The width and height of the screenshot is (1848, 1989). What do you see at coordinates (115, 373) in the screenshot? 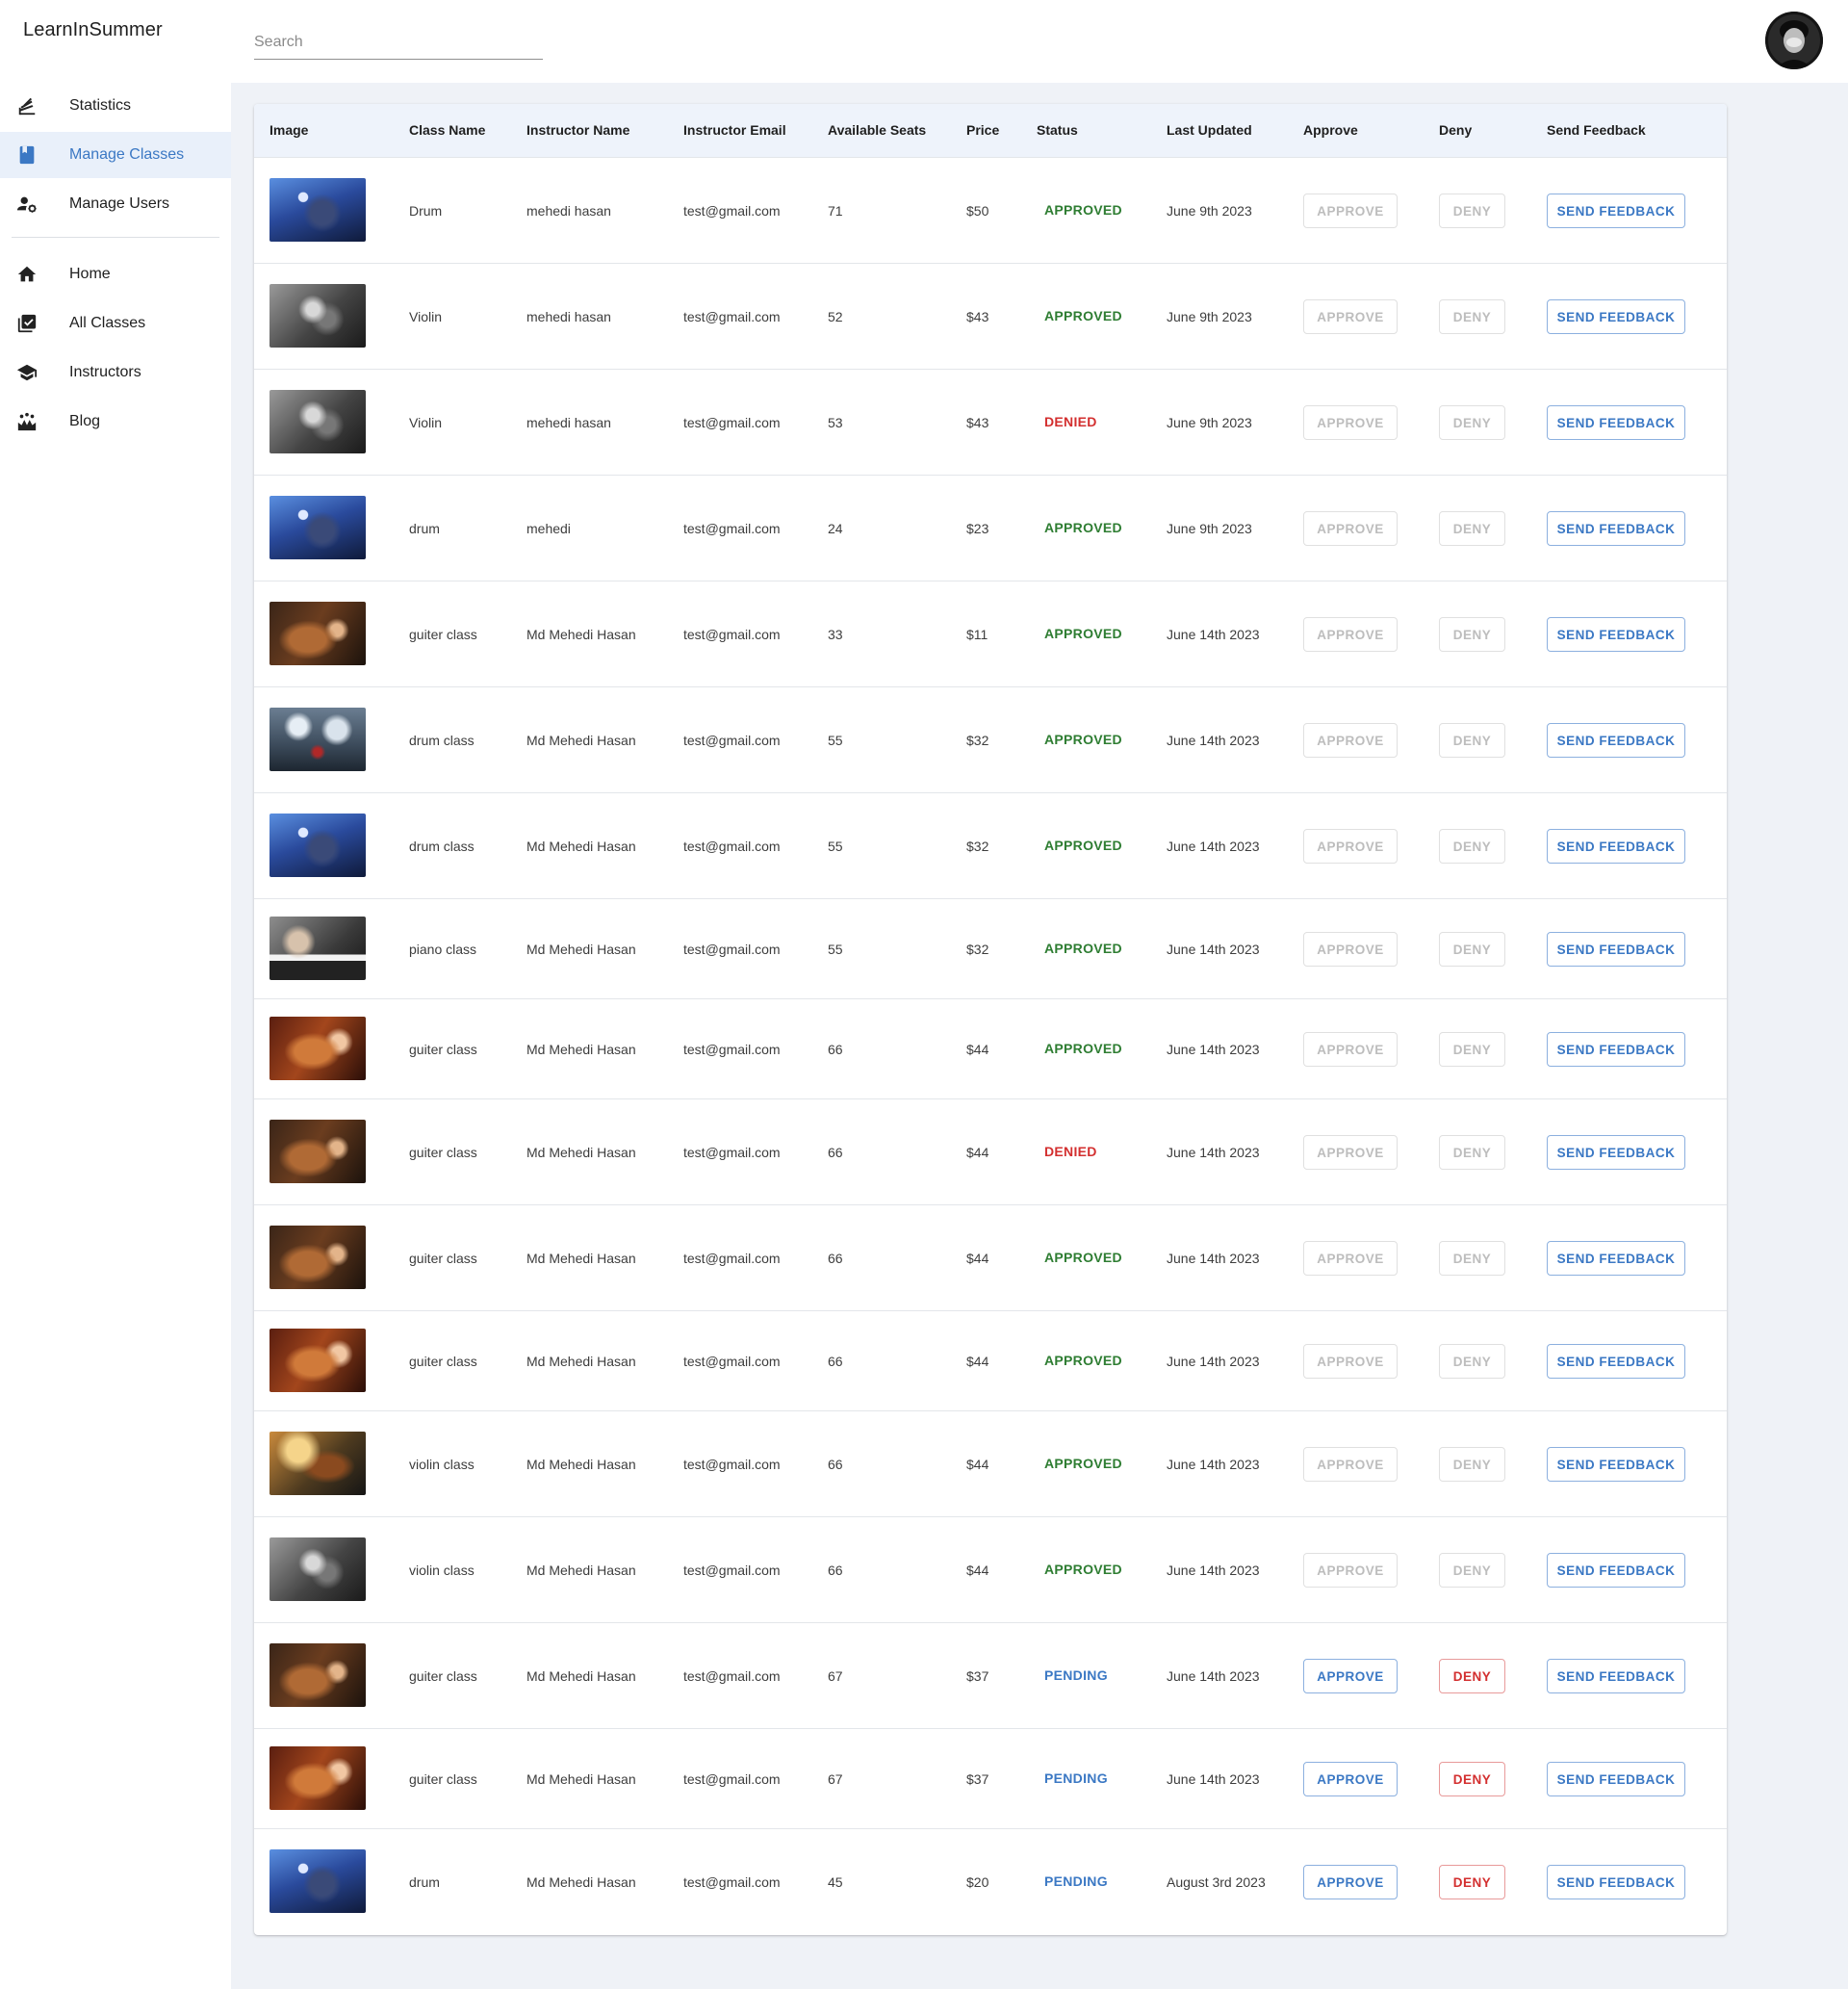
I see `sidebar-item-instructors: Instructors` at bounding box center [115, 373].